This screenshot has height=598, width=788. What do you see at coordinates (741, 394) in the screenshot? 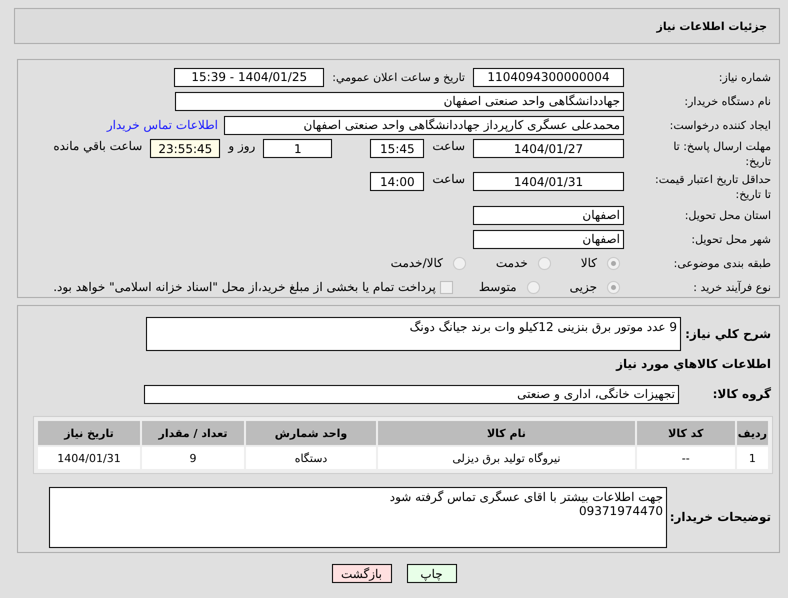
I see `field-label: گروه کالا:` at bounding box center [741, 394].